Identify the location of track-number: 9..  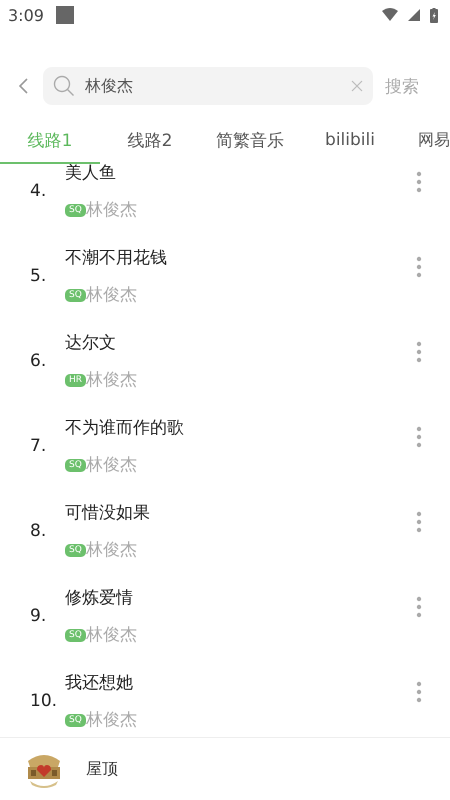
(38, 616).